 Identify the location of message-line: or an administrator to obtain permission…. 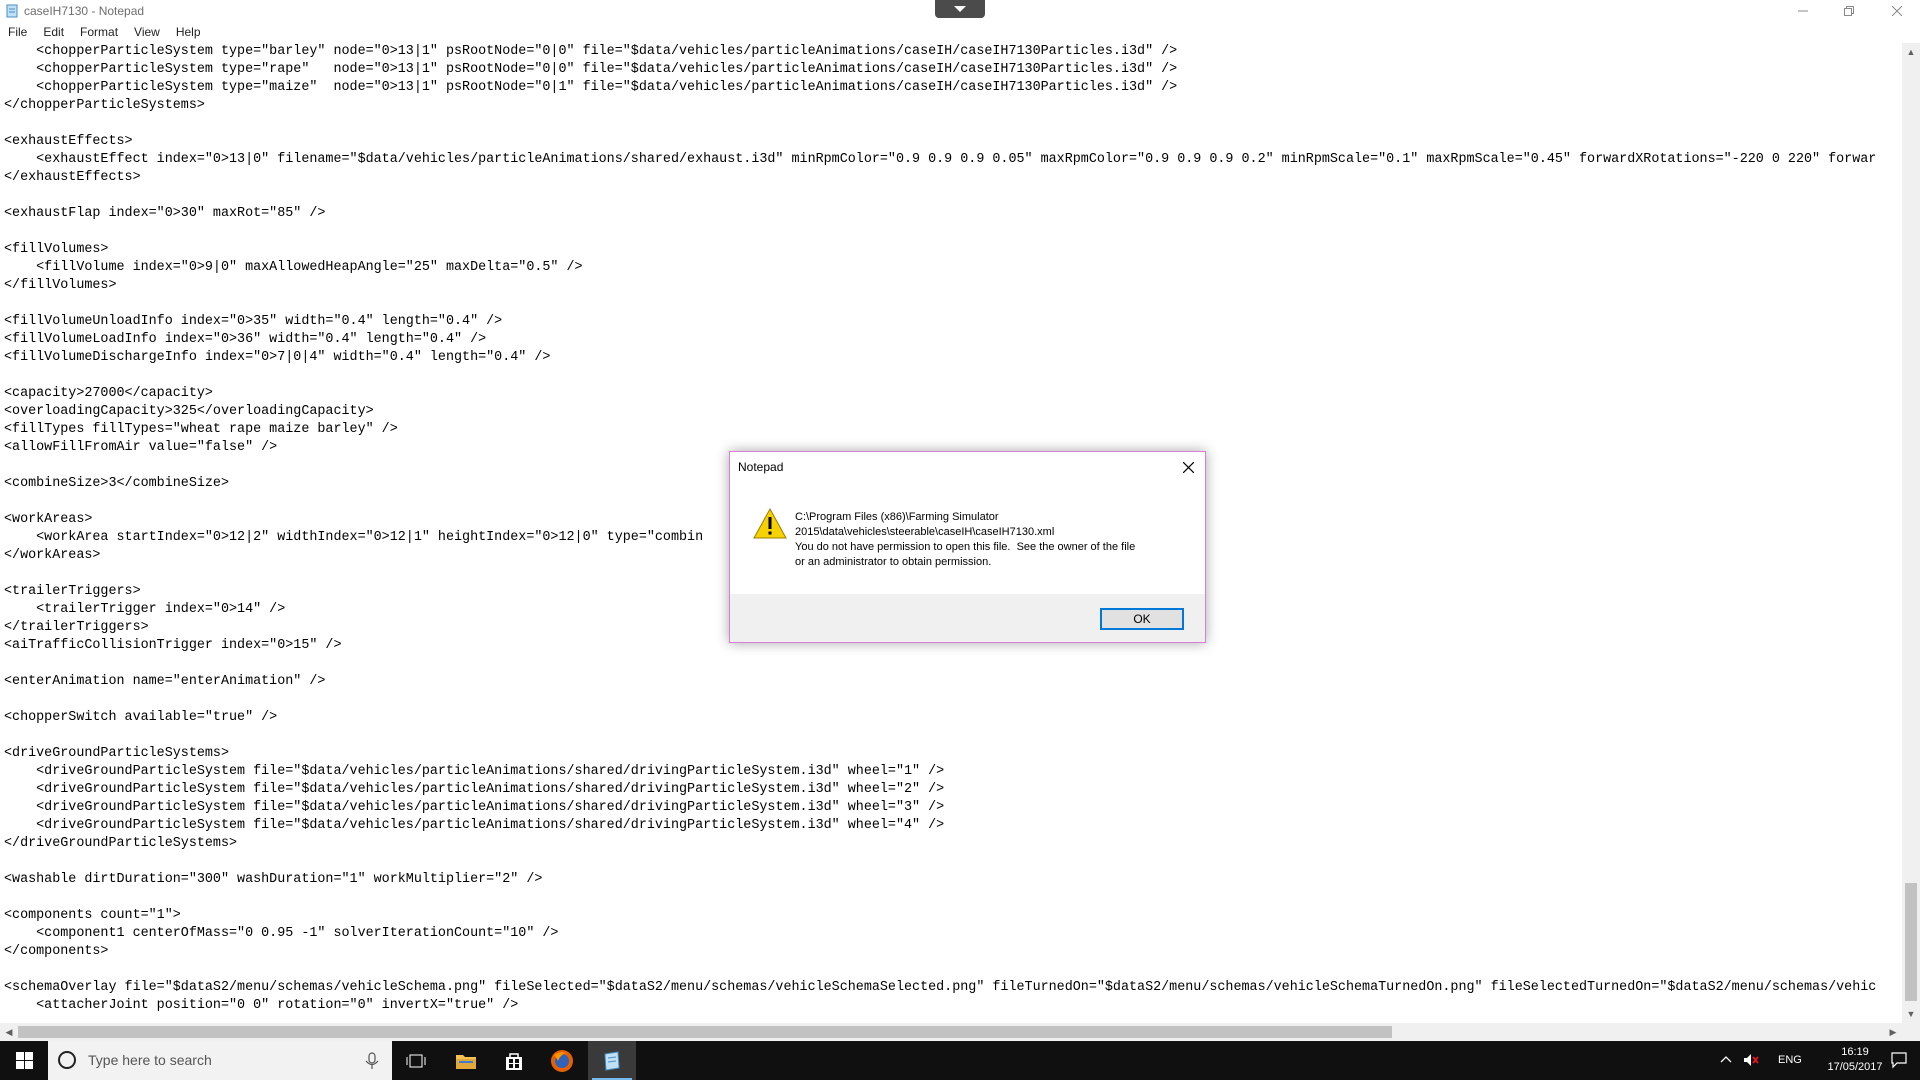
(893, 562).